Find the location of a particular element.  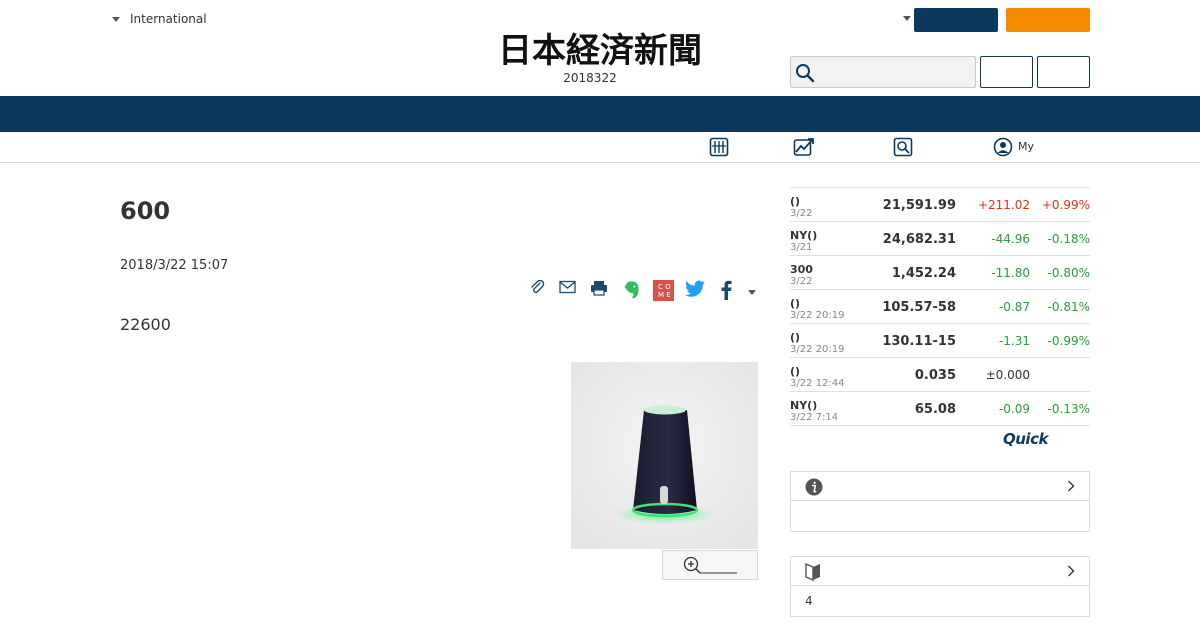

search-article-icon is located at coordinates (903, 147).